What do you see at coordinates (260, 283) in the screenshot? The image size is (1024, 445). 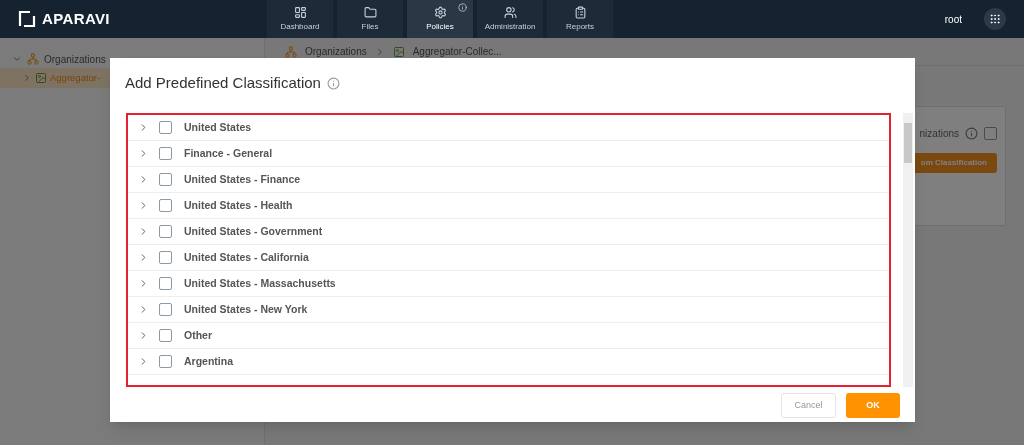 I see `row-label: United States - Massachusetts` at bounding box center [260, 283].